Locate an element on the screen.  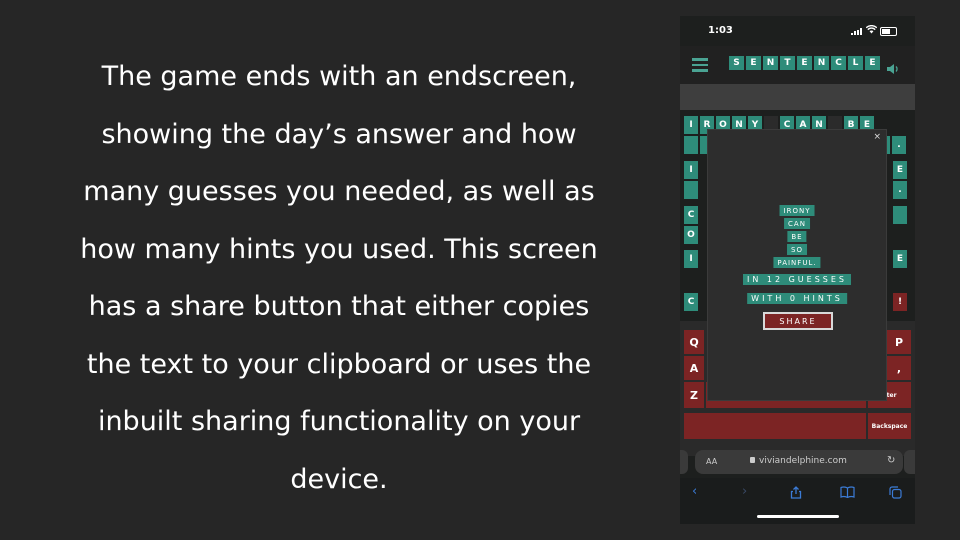
description-line: has a share button that either copies is located at coordinates (339, 306).